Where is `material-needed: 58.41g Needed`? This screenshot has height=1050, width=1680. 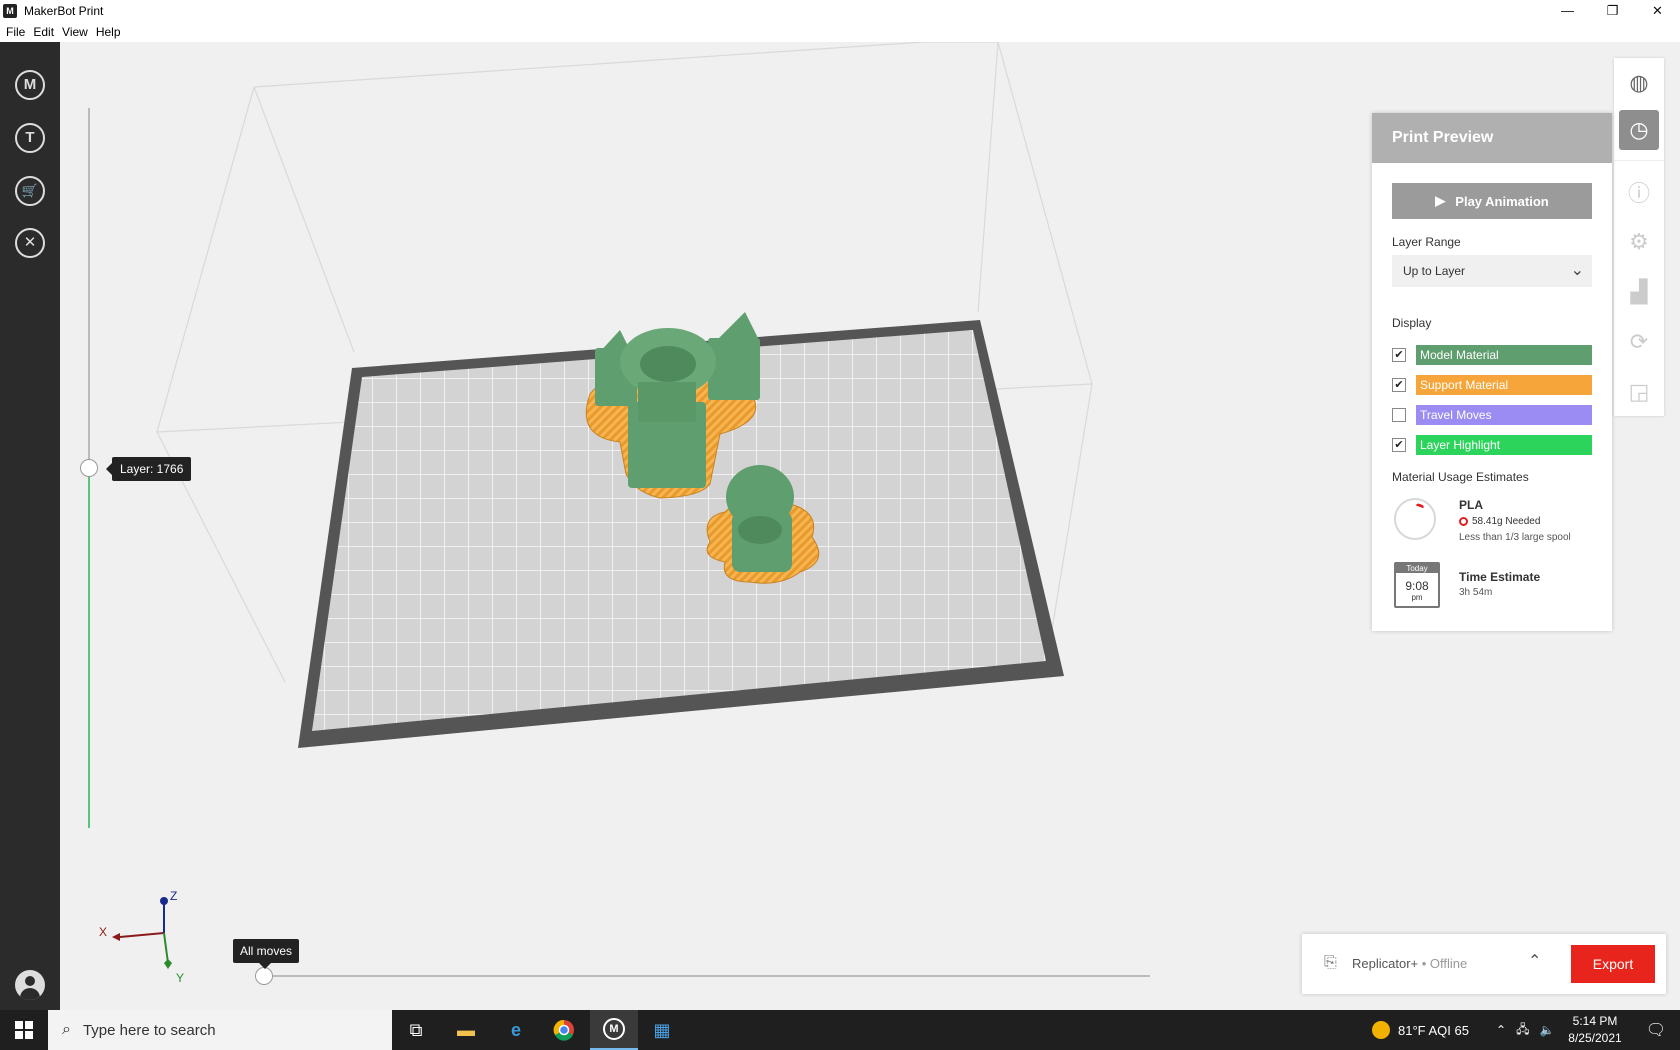
material-needed: 58.41g Needed is located at coordinates (1499, 521).